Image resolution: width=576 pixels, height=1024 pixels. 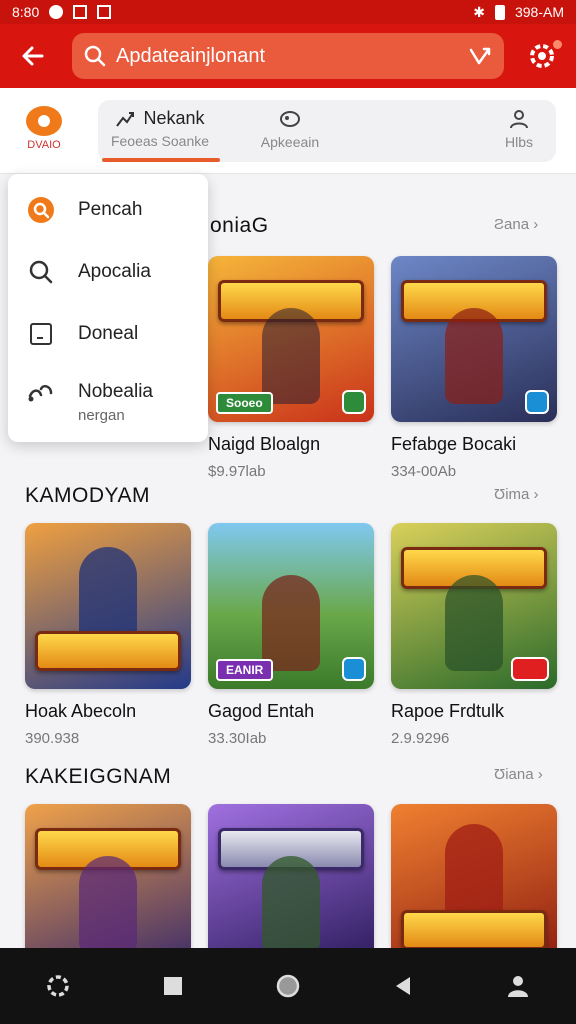 I want to click on game-name: Gagod Entah, so click(x=261, y=711).